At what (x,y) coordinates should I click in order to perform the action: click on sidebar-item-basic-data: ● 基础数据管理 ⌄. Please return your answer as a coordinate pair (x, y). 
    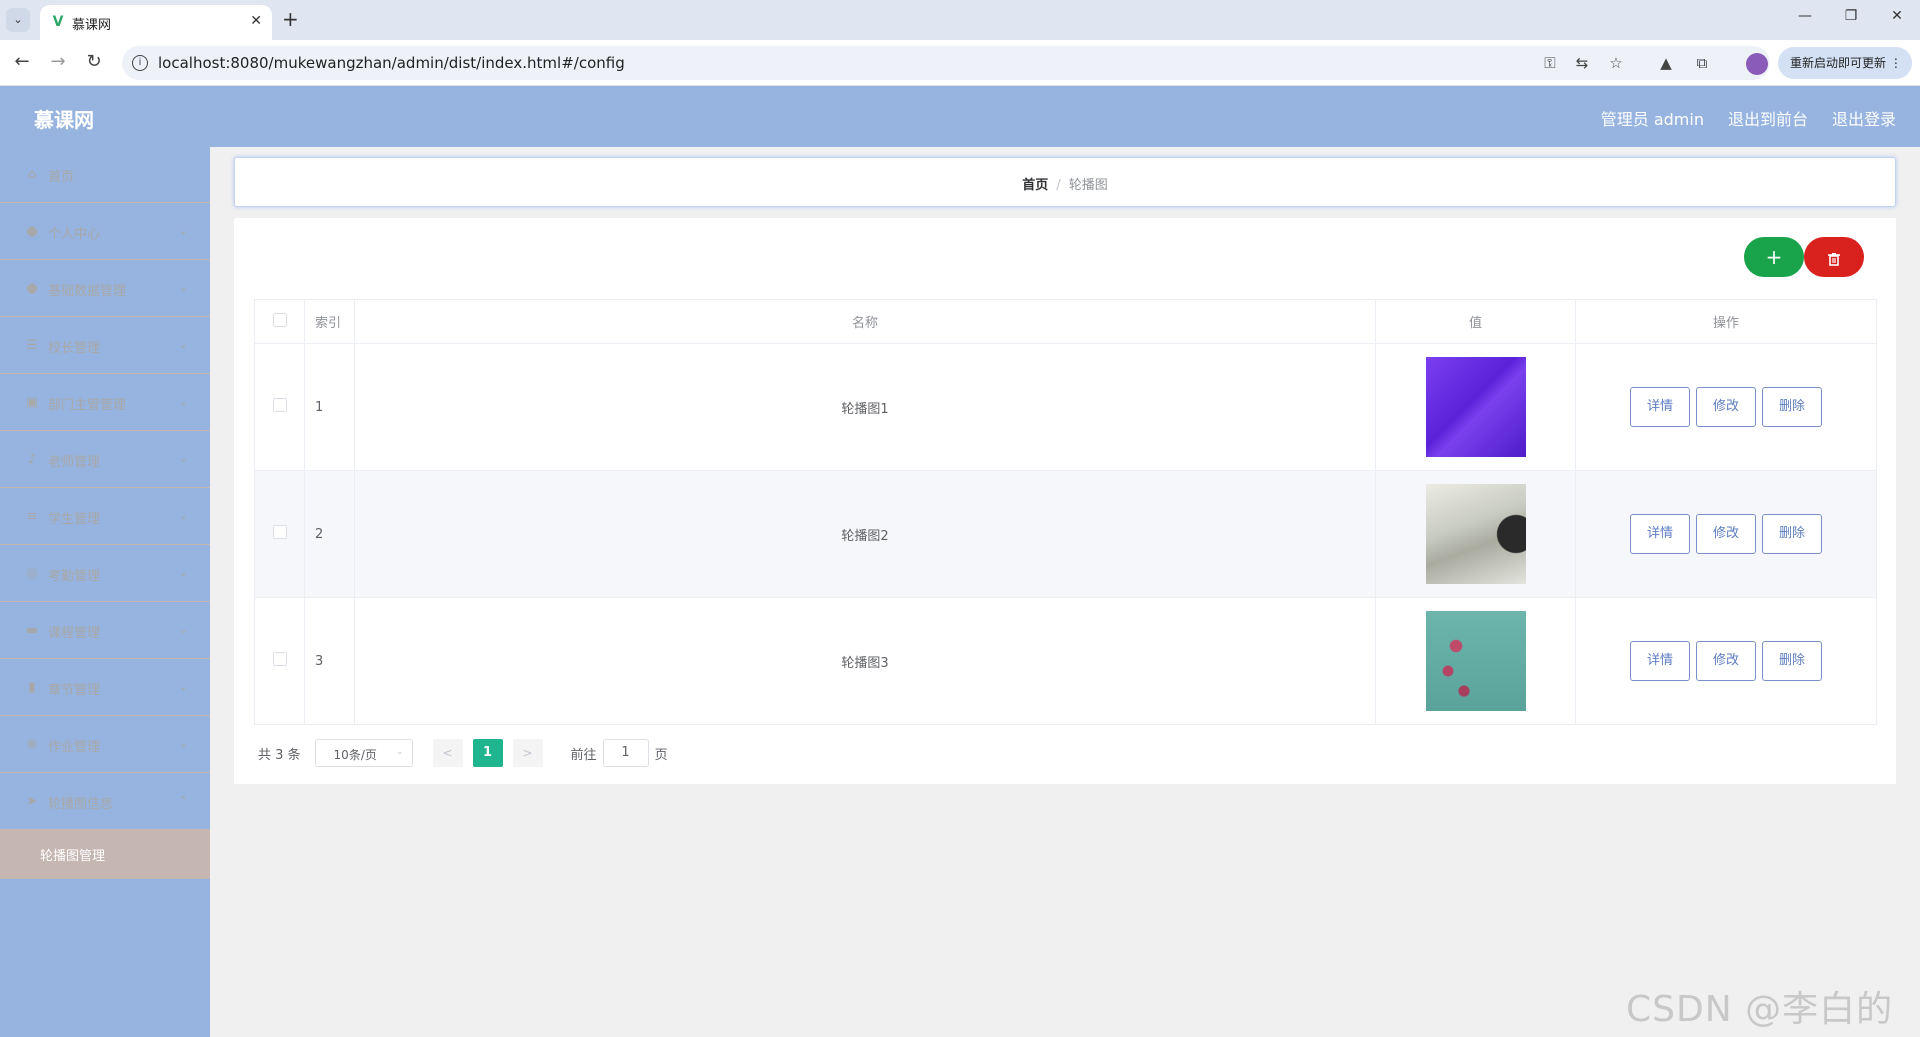
    Looking at the image, I should click on (105, 289).